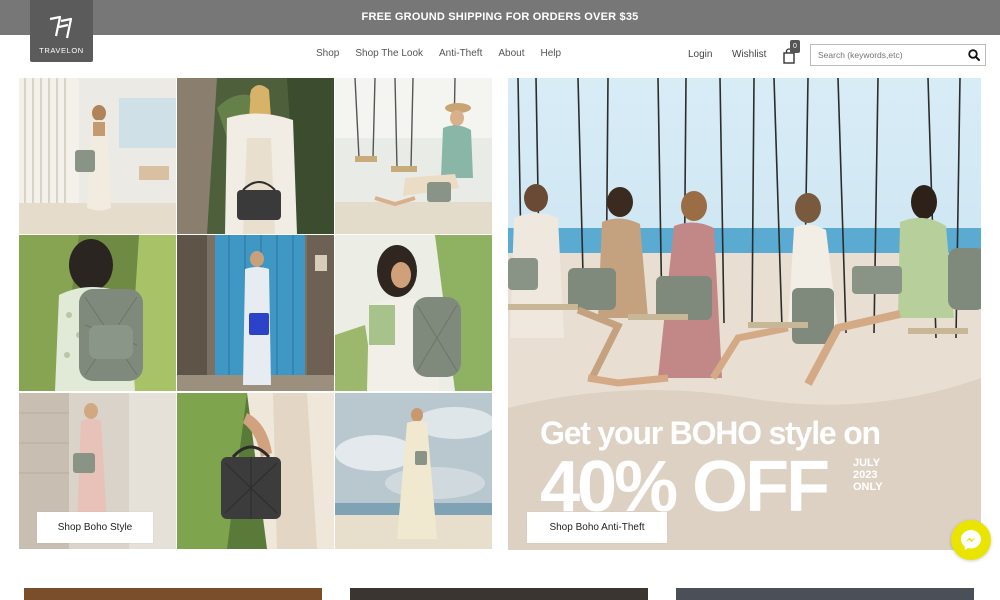  Describe the element at coordinates (61, 27) in the screenshot. I see `logo-mark-icon` at that location.